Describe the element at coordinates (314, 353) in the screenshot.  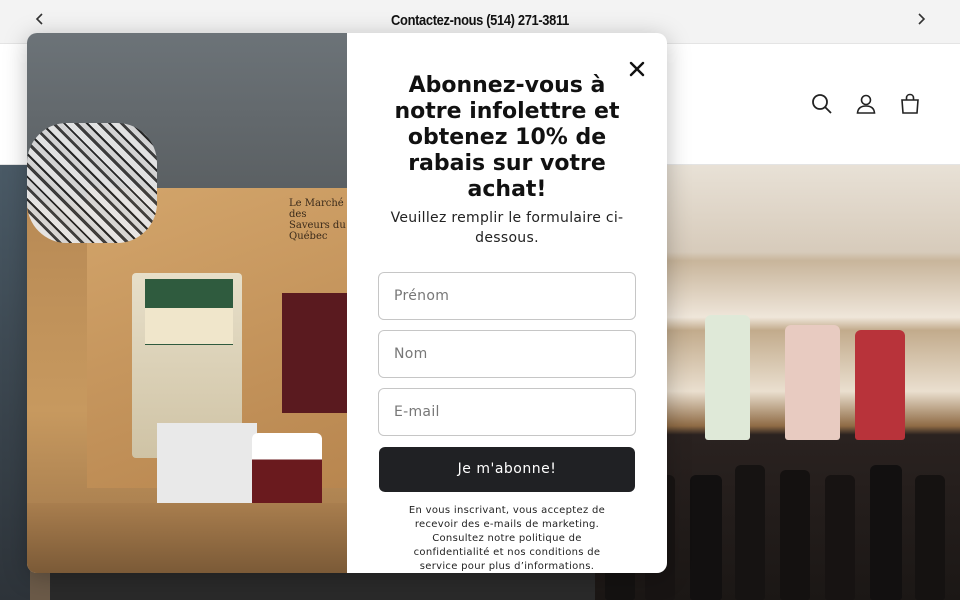
I see `package` at that location.